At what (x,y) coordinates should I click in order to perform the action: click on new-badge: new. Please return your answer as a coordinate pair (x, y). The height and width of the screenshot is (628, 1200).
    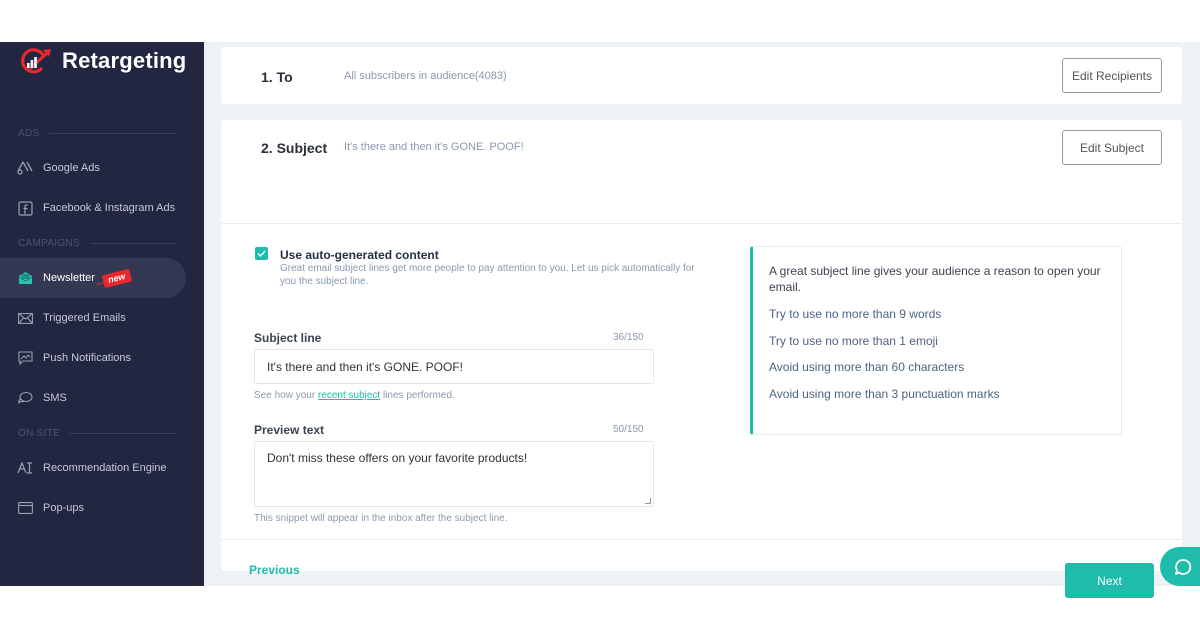
    Looking at the image, I should click on (116, 278).